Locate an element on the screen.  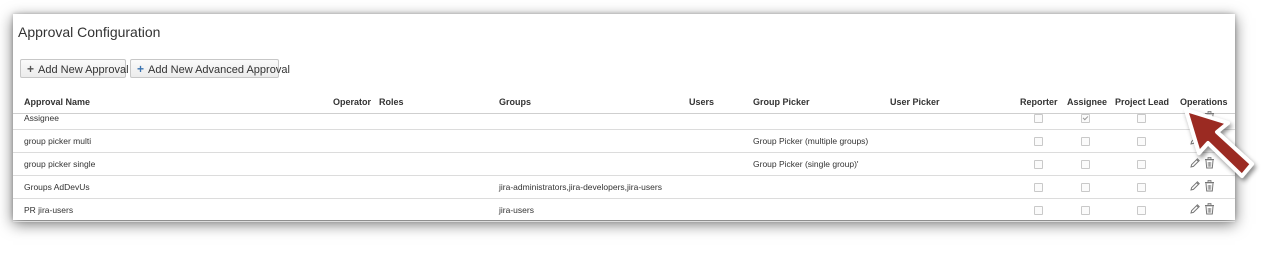
cell-name: group picker single is located at coordinates (60, 164).